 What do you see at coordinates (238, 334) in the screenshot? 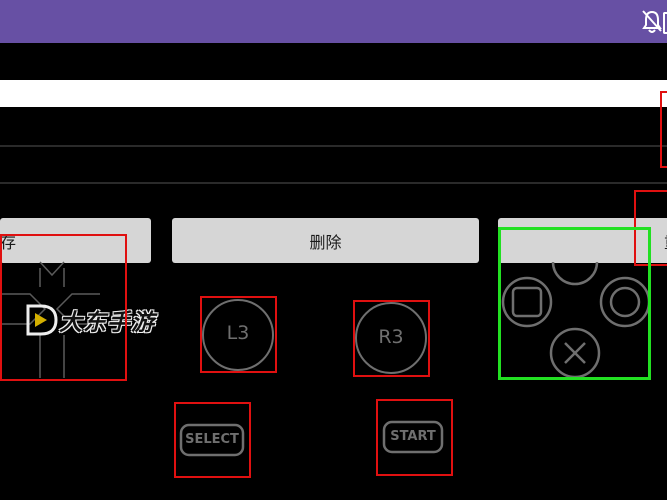
I see `l3-touch-area` at bounding box center [238, 334].